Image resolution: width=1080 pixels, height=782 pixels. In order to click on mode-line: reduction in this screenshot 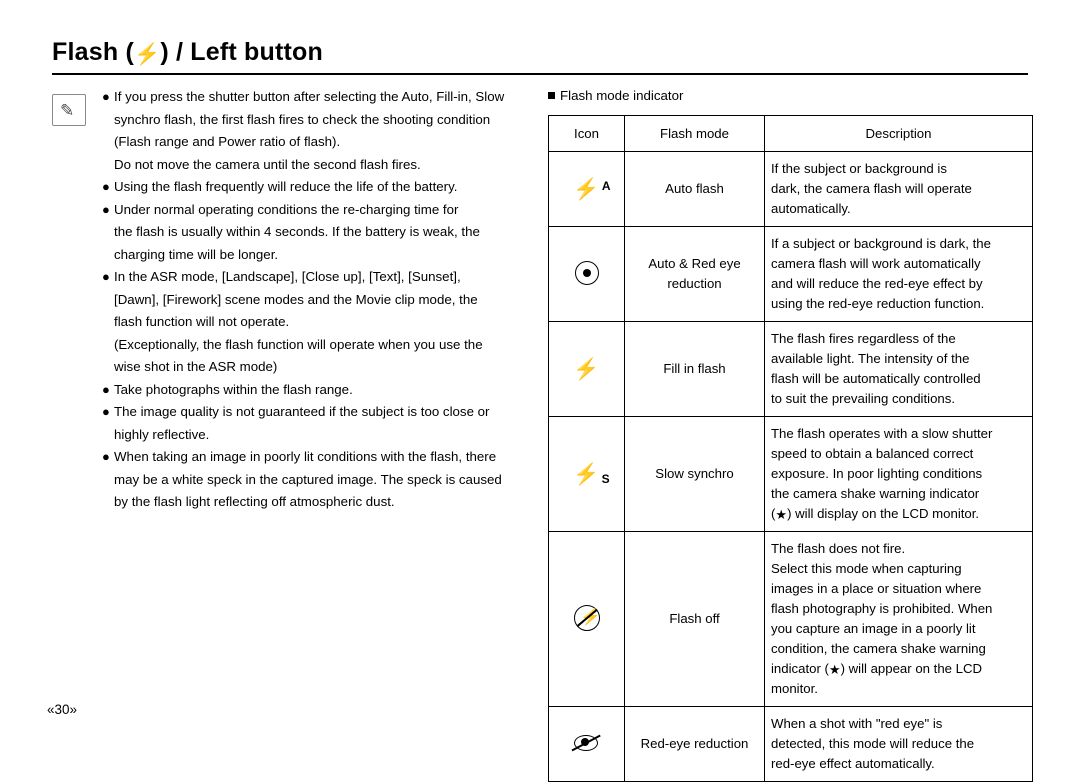, I will do `click(694, 283)`.